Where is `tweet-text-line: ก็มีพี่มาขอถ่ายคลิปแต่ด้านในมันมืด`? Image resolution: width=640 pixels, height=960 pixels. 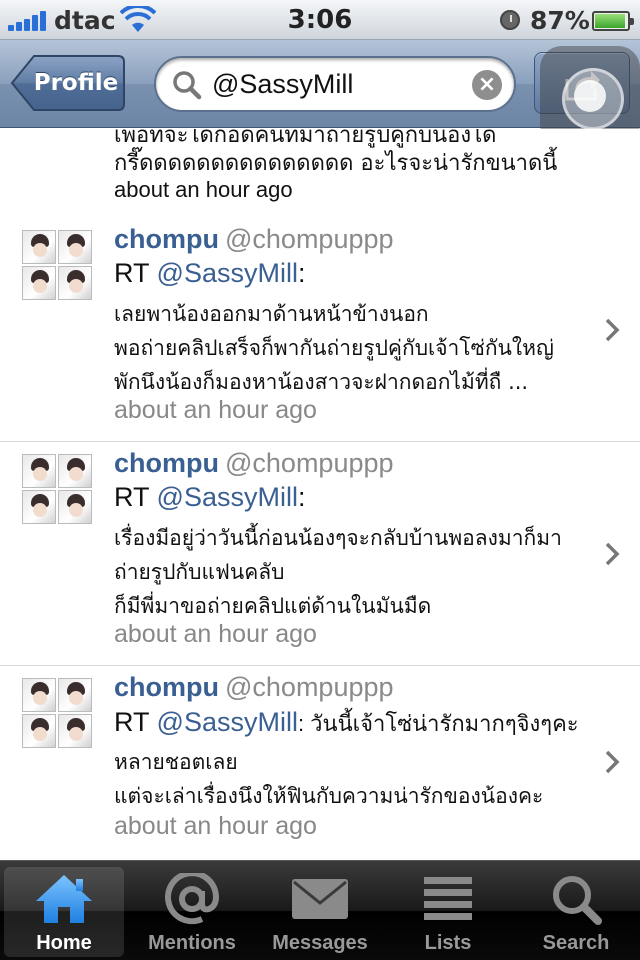
tweet-text-line: ก็มีพี่มาขอถ่ายคลิปแต่ด้านในมันมืด is located at coordinates (273, 606).